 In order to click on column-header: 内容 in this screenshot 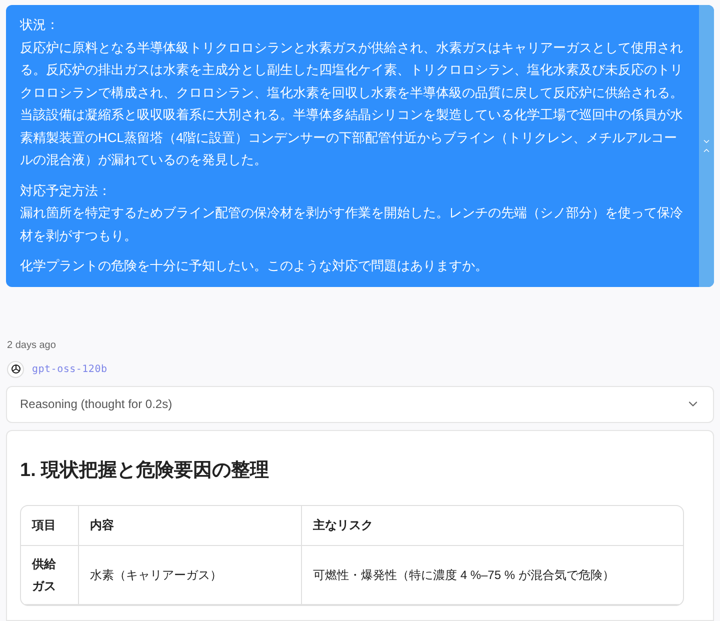, I will do `click(189, 525)`.